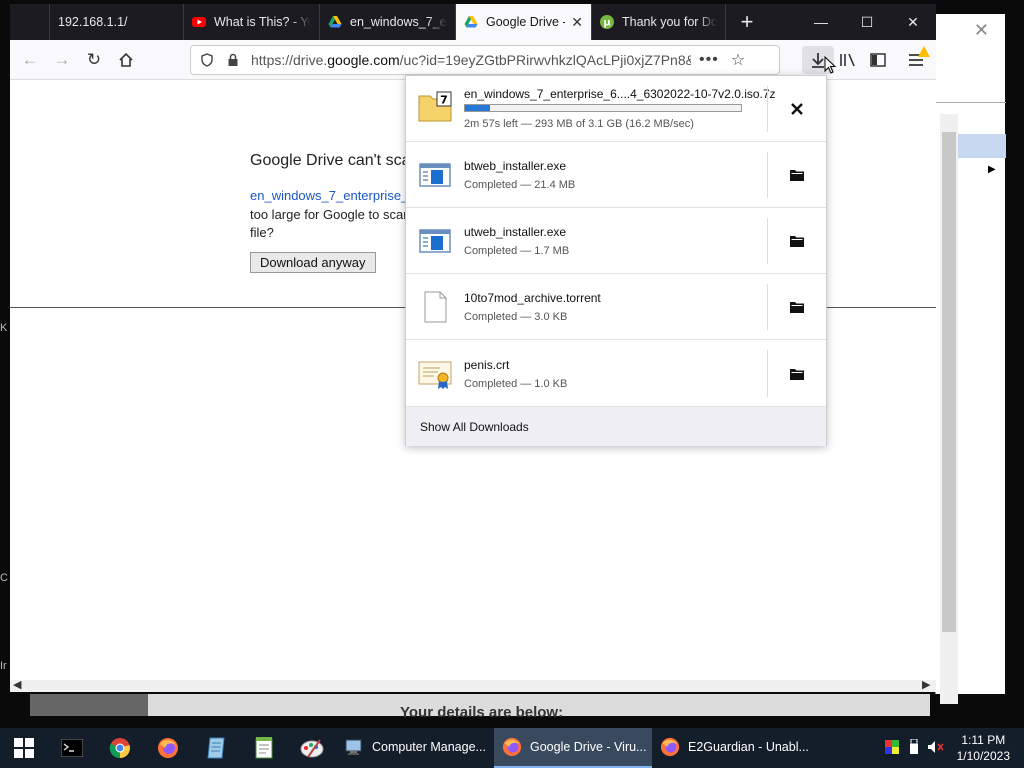 The width and height of the screenshot is (1024, 768). Describe the element at coordinates (821, 22) in the screenshot. I see `minimize-icon: —` at that location.